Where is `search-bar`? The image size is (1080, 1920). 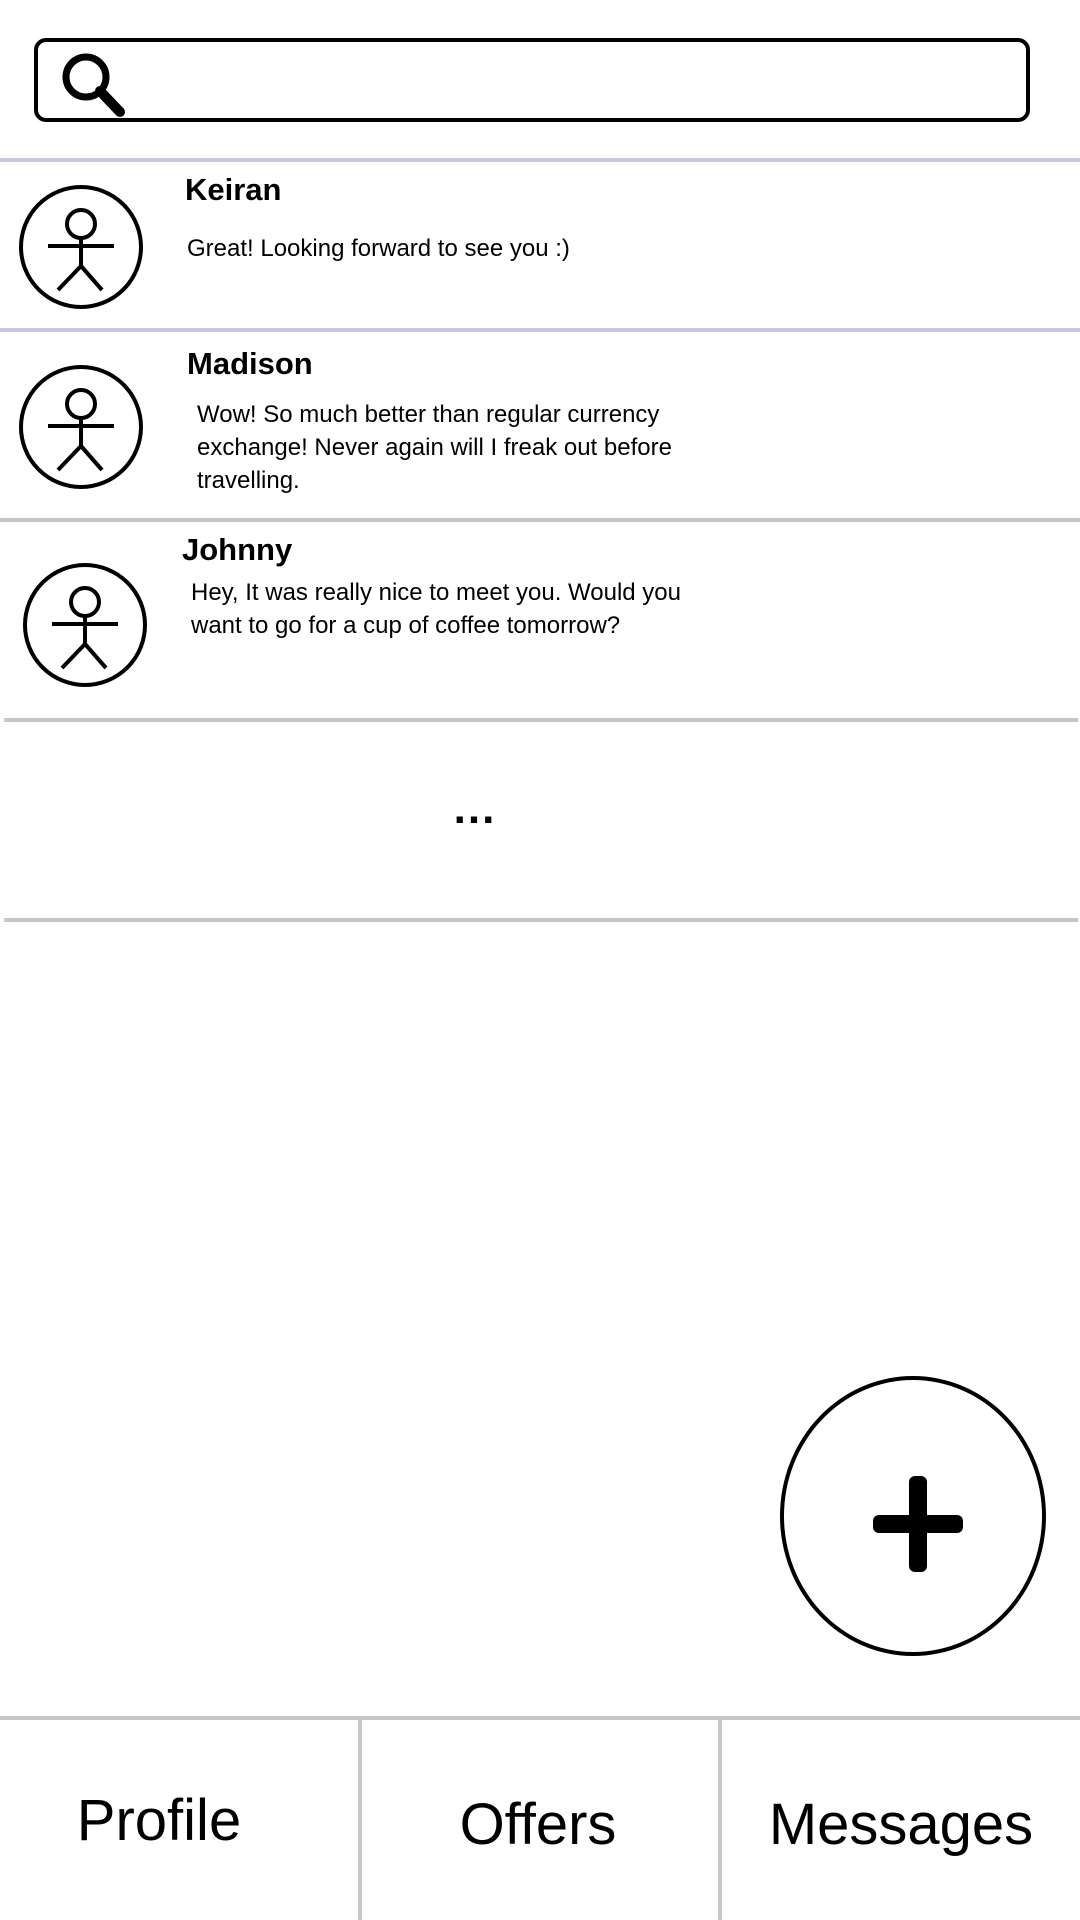
search-bar is located at coordinates (532, 80).